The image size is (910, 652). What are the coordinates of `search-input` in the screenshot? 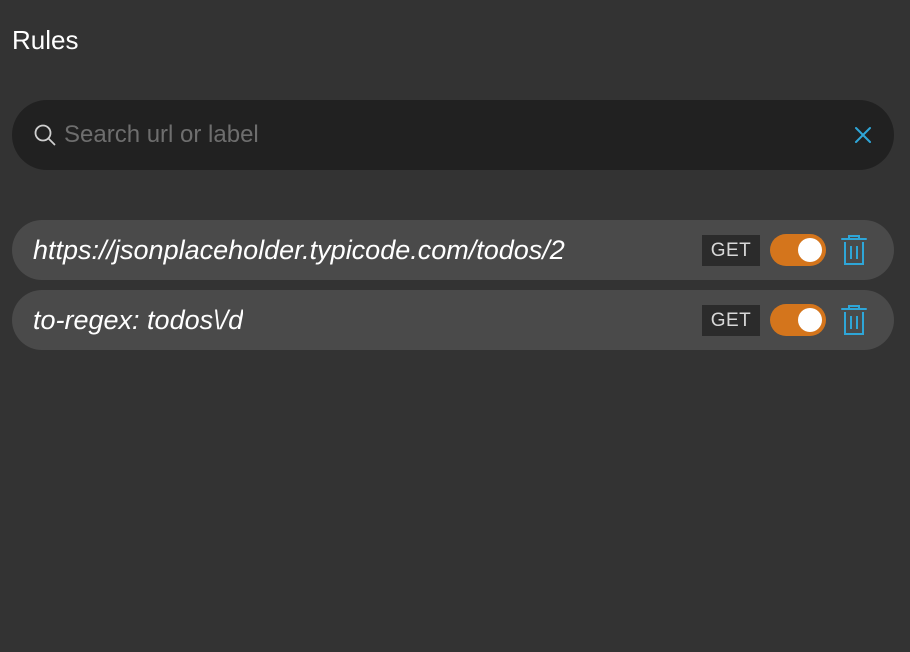 It's located at (444, 135).